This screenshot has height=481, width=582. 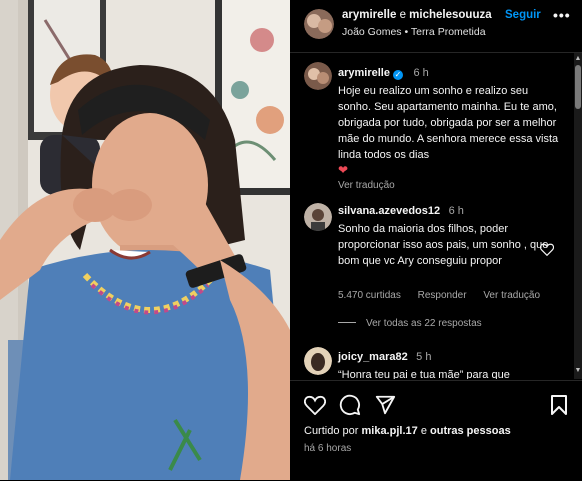 What do you see at coordinates (511, 295) in the screenshot?
I see `comment-translate-link: Ver tradução` at bounding box center [511, 295].